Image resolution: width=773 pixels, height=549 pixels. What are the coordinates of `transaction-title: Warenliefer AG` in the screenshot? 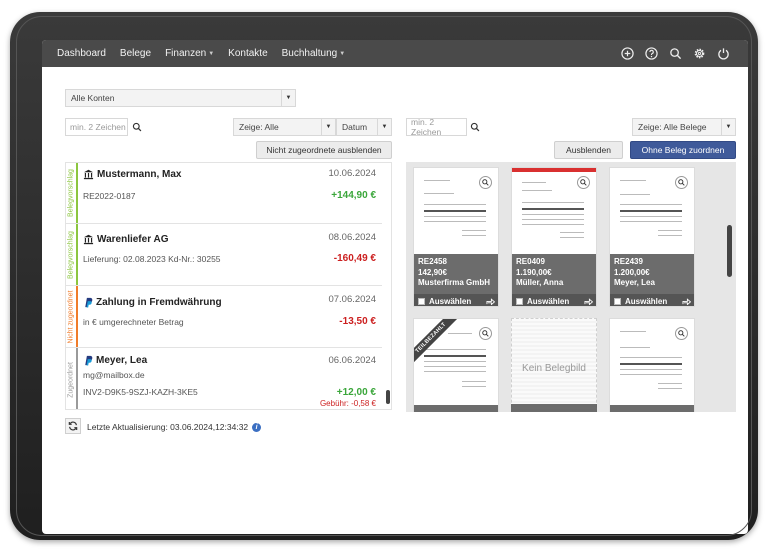 It's located at (126, 239).